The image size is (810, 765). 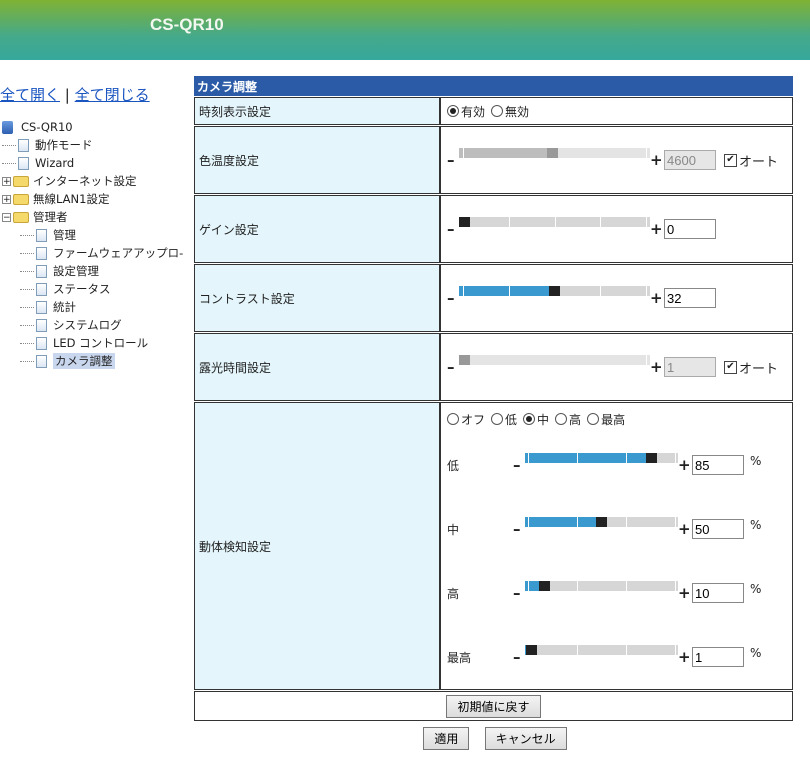 I want to click on tree-item: 設定管理, so click(x=92, y=271).